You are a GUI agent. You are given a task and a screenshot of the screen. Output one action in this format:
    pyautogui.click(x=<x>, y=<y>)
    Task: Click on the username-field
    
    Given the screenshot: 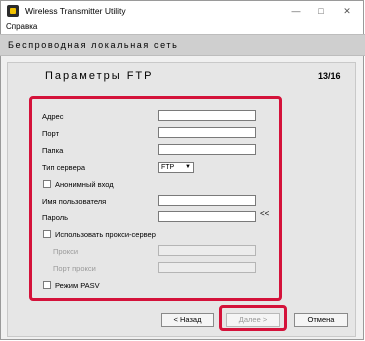 What is the action you would take?
    pyautogui.click(x=207, y=200)
    